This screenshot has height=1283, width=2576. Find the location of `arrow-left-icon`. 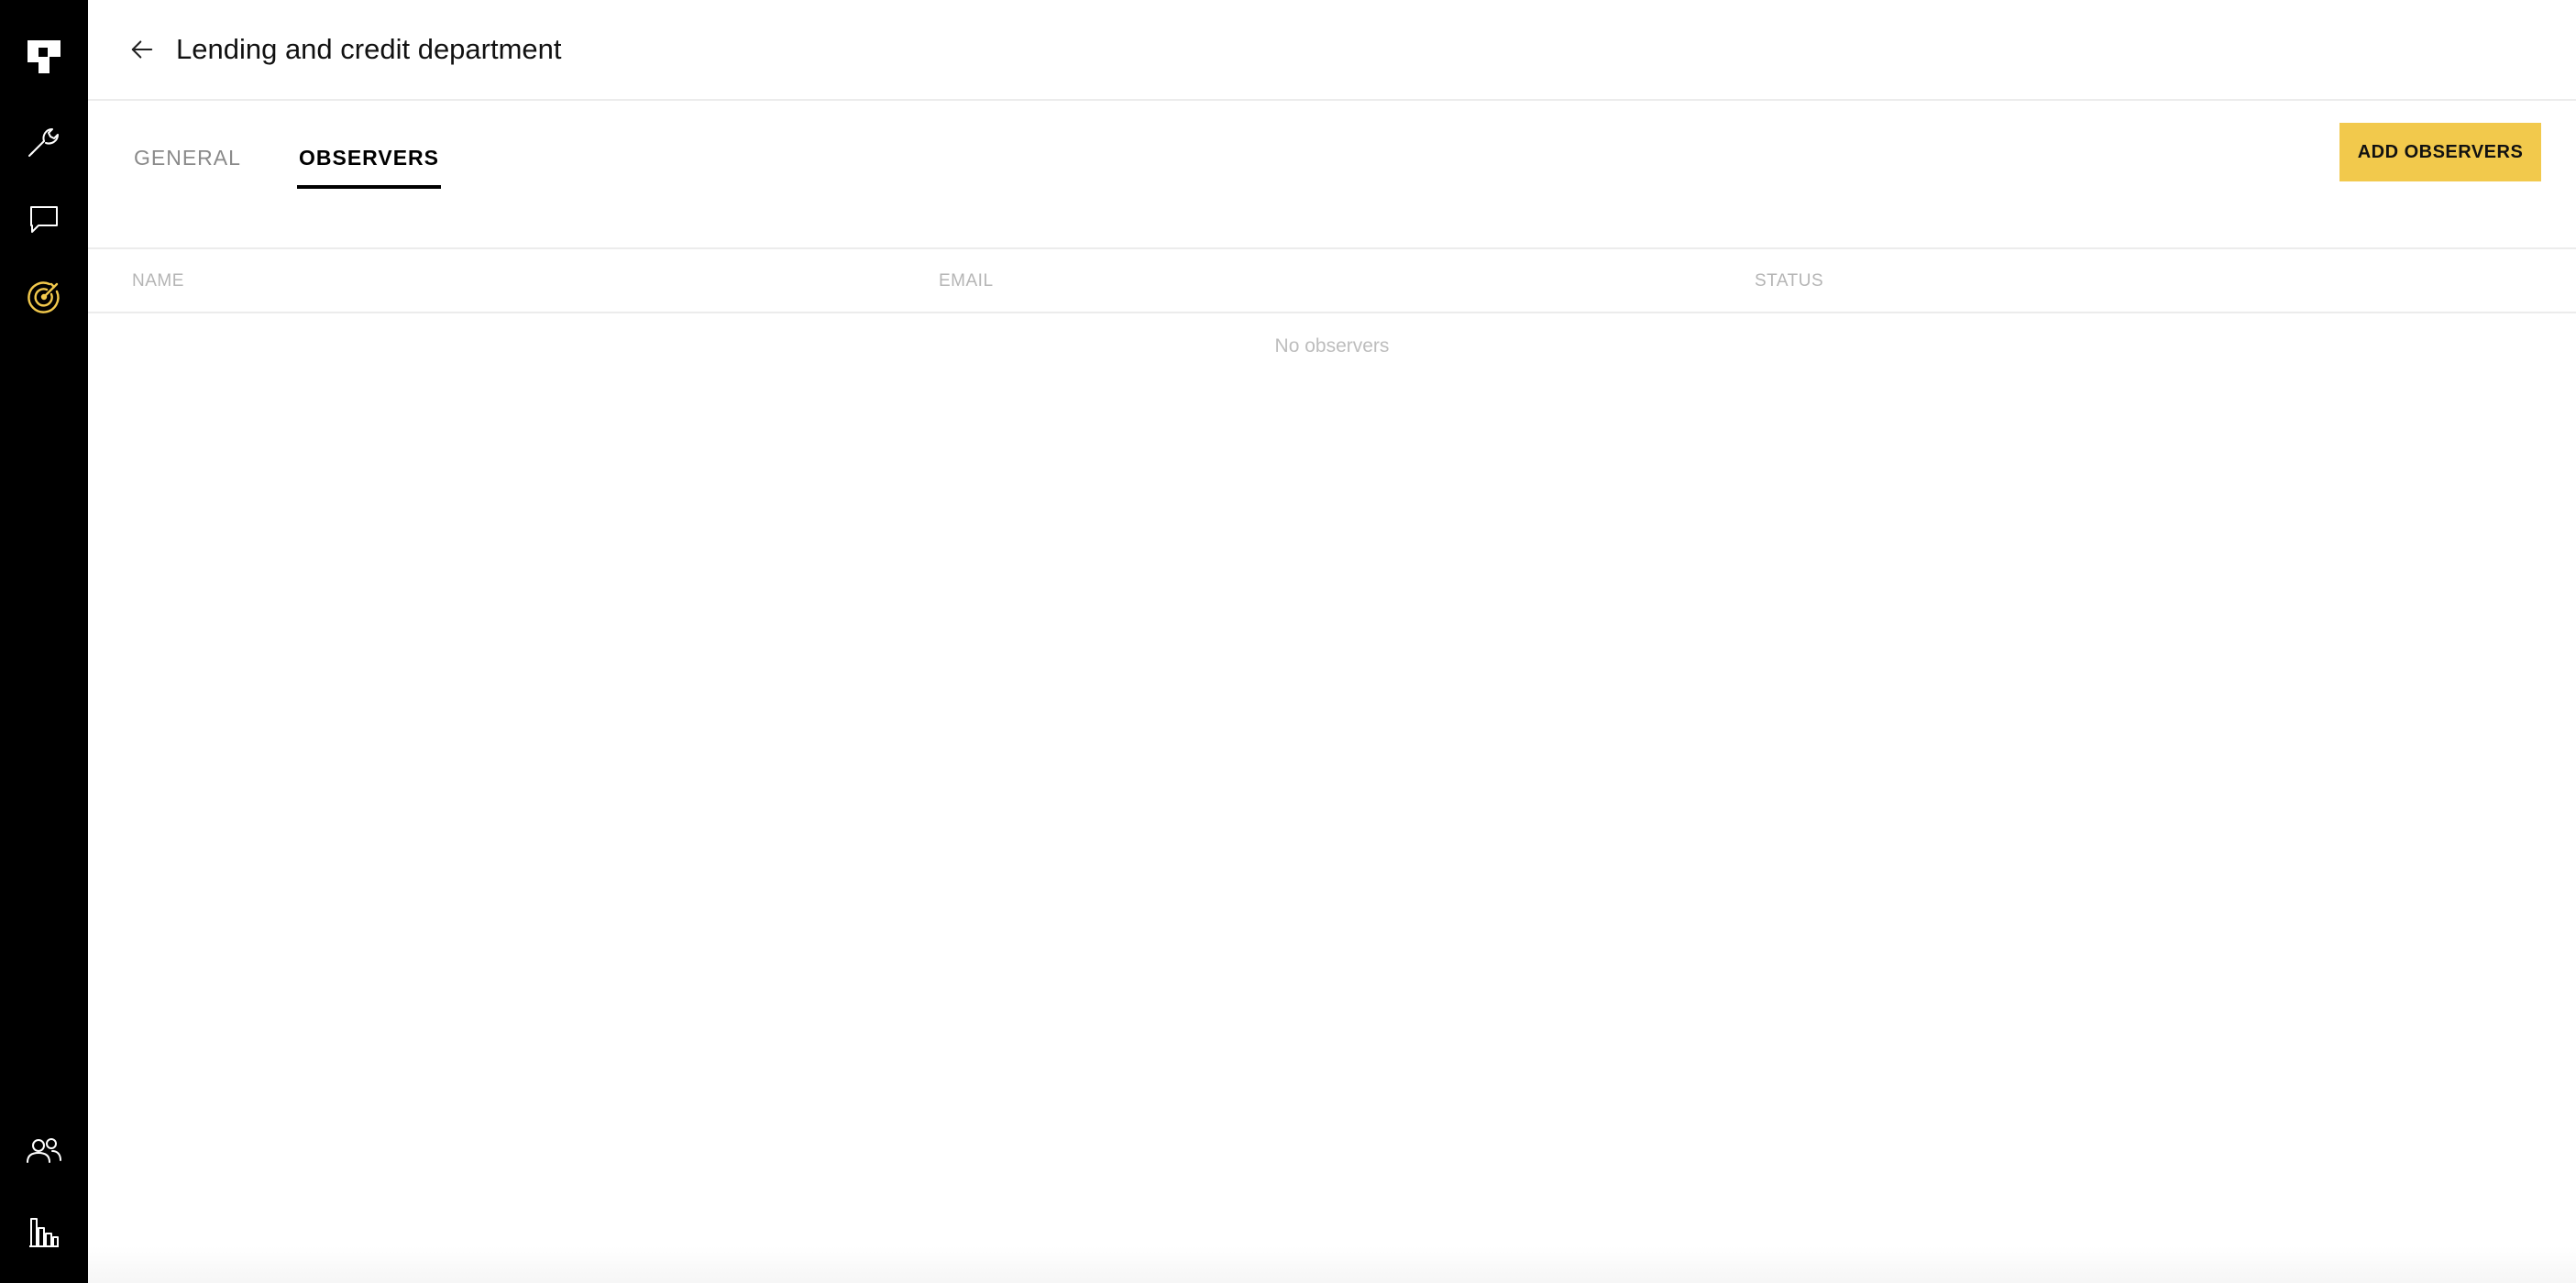

arrow-left-icon is located at coordinates (142, 49).